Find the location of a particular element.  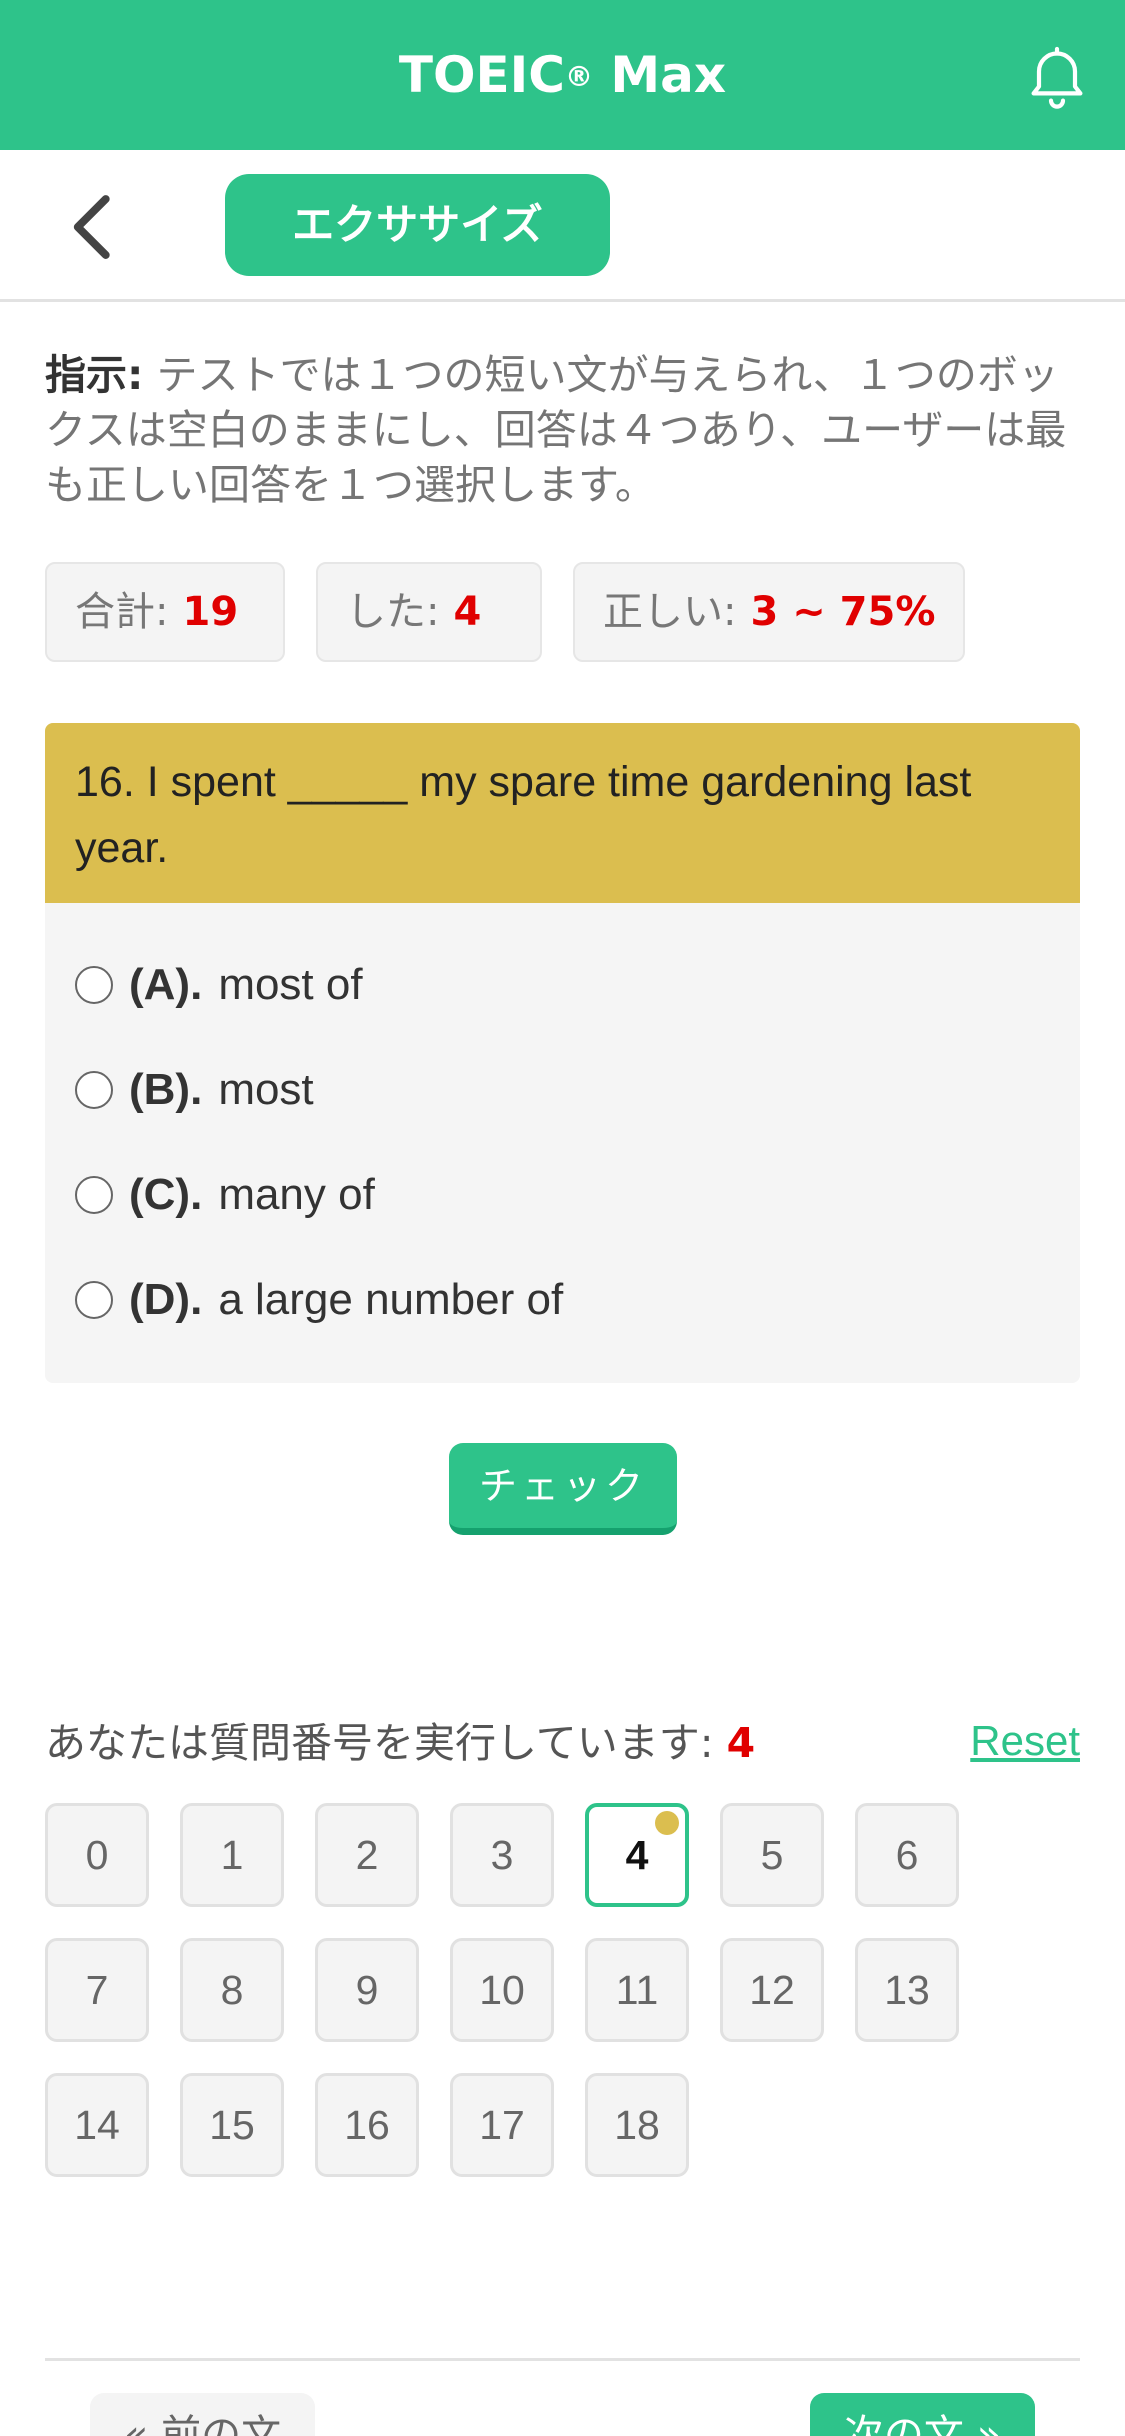

option-c: (C). many of is located at coordinates (225, 1195).